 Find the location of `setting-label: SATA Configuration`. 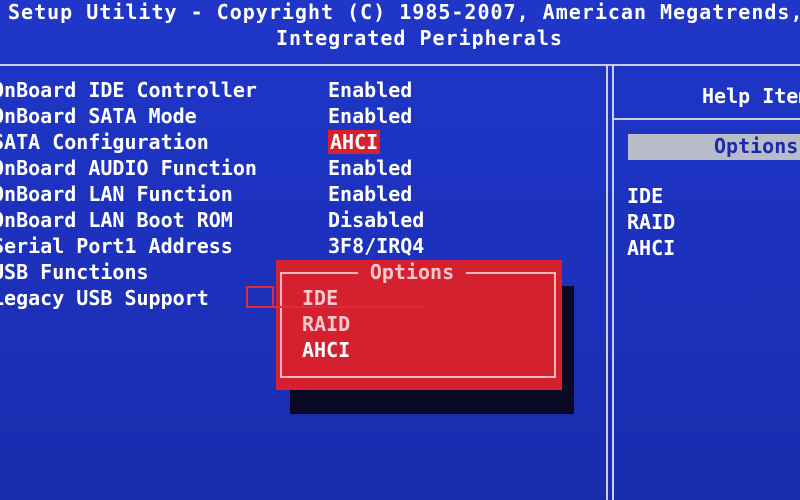

setting-label: SATA Configuration is located at coordinates (104, 142).